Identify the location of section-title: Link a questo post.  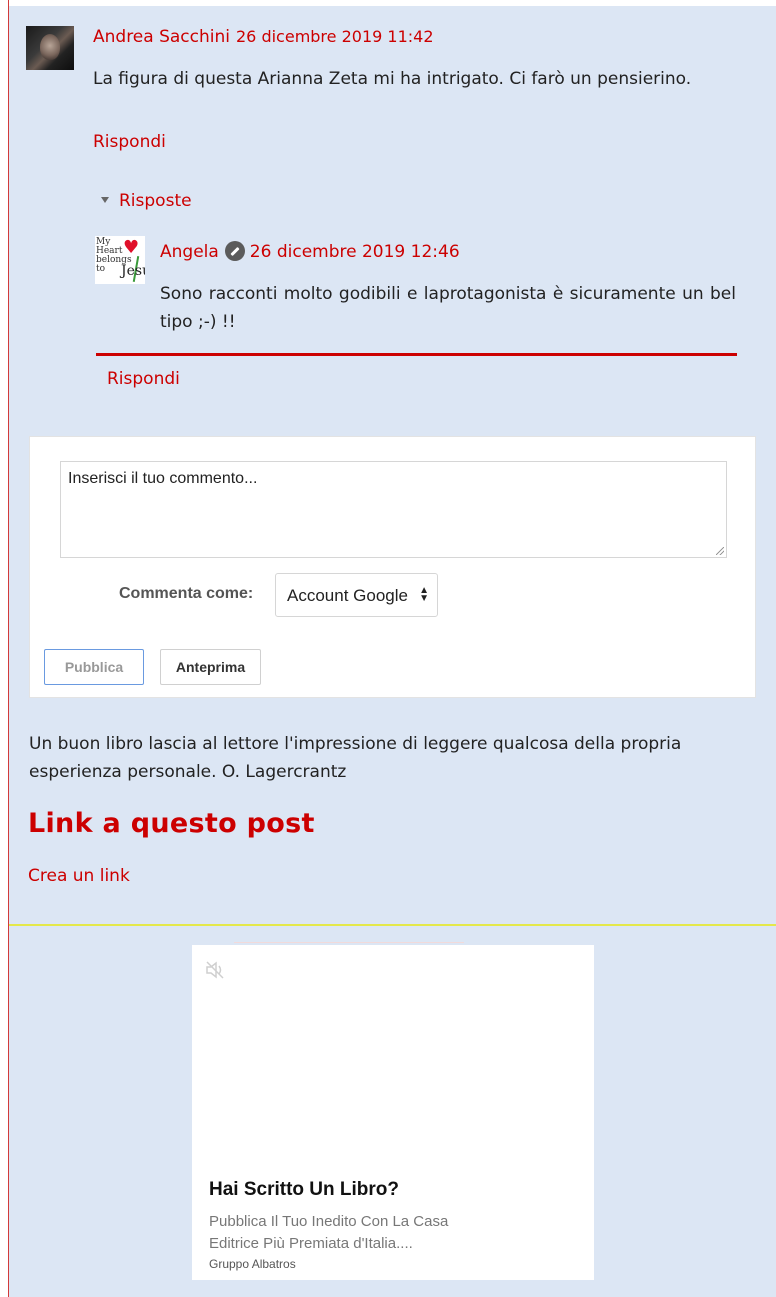
(171, 823).